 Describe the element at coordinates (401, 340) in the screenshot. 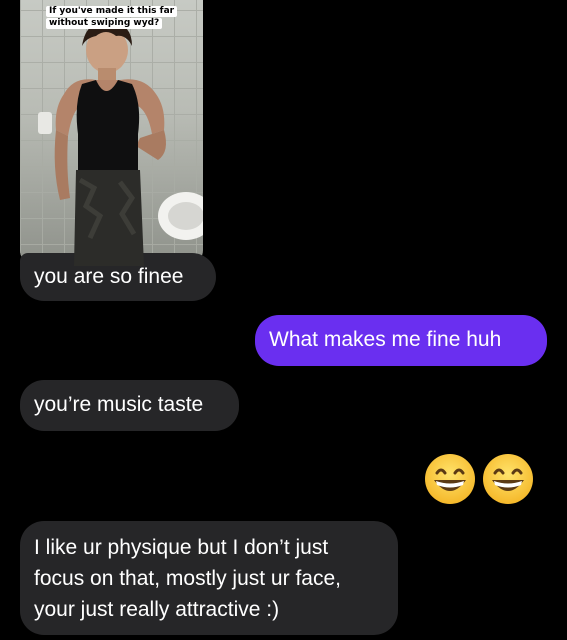

I see `message-bubble-outgoing: What makes me fine huh` at that location.